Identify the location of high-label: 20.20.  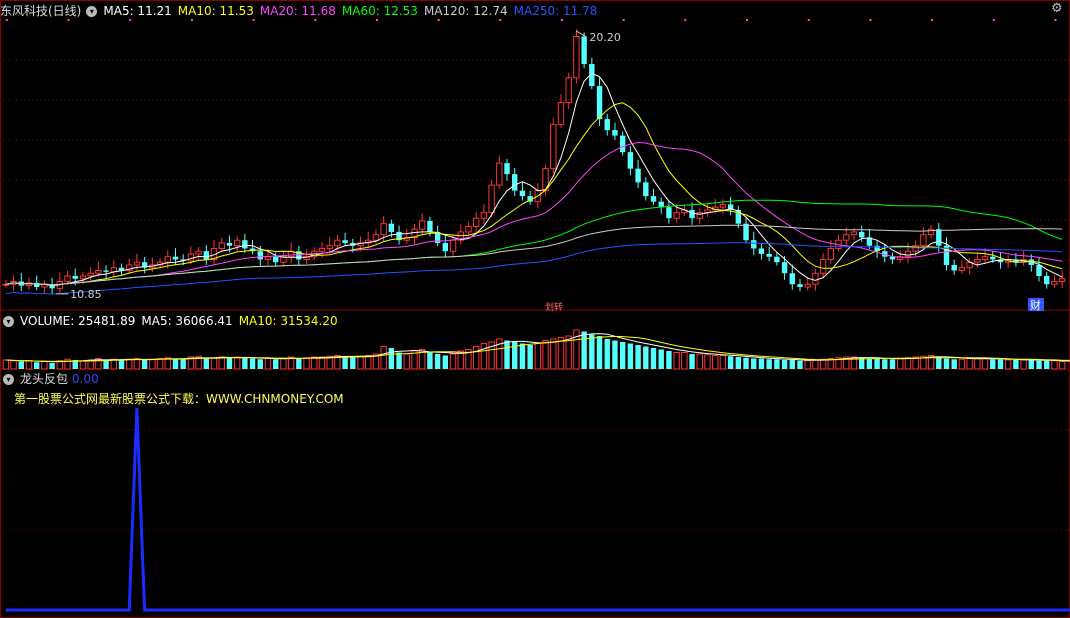
(605, 37).